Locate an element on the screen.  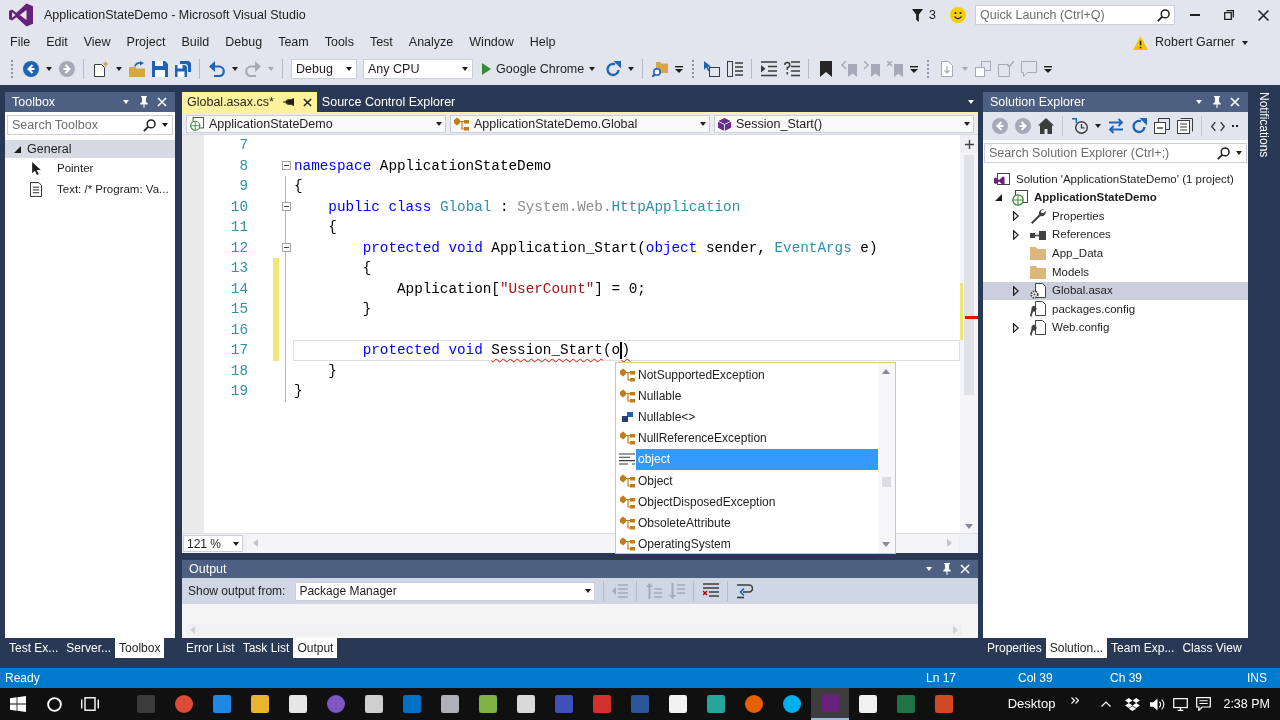
dock-tab: Toolbox is located at coordinates (140, 648).